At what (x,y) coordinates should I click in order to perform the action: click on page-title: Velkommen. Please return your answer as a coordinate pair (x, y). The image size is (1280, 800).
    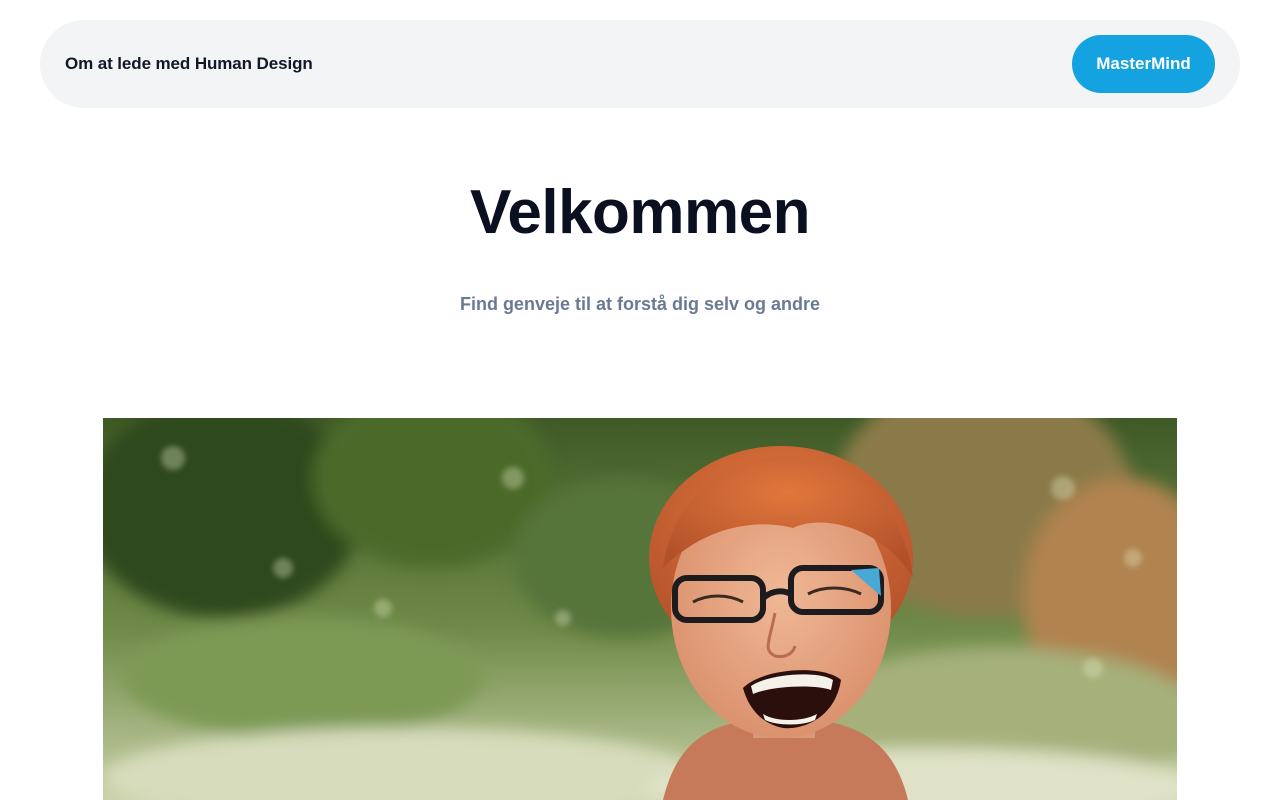
    Looking at the image, I should click on (640, 212).